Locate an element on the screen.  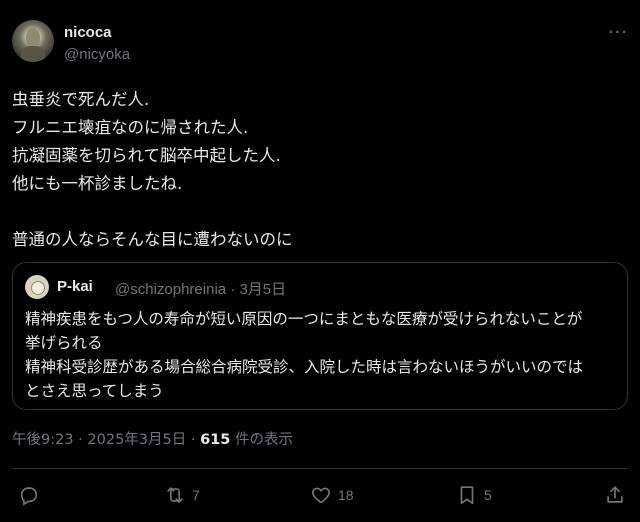
views-count: 615 is located at coordinates (215, 440).